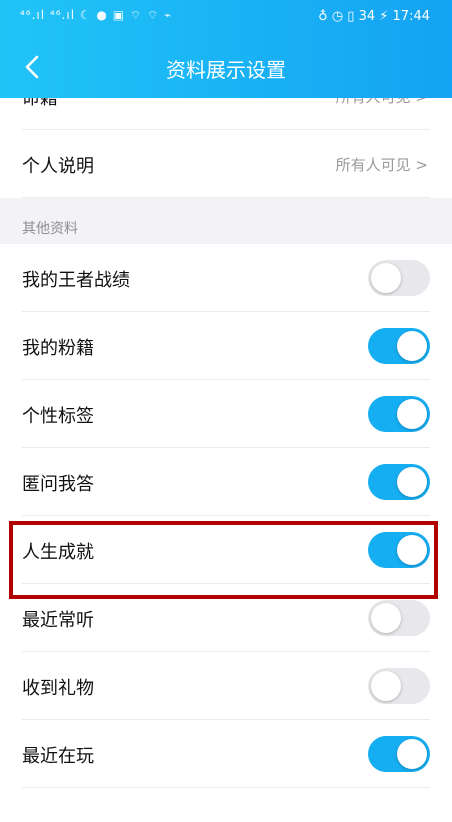  I want to click on setting-label: 我的王者战绩, so click(76, 280).